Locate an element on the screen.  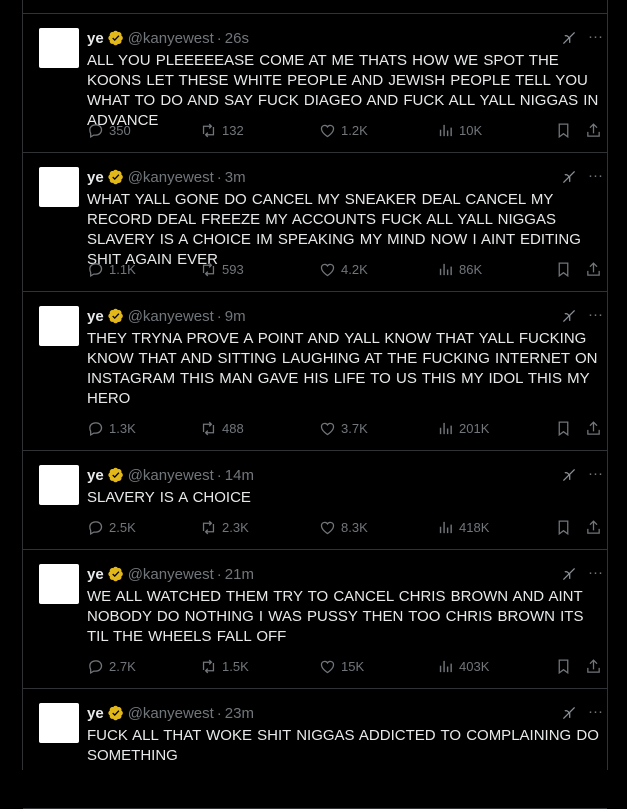
like-count: 3.7K is located at coordinates (354, 428).